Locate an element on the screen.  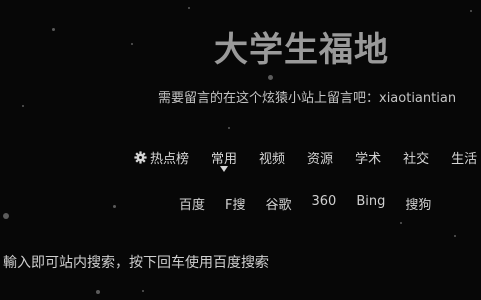
nav-item-life: 生活 is located at coordinates (464, 157).